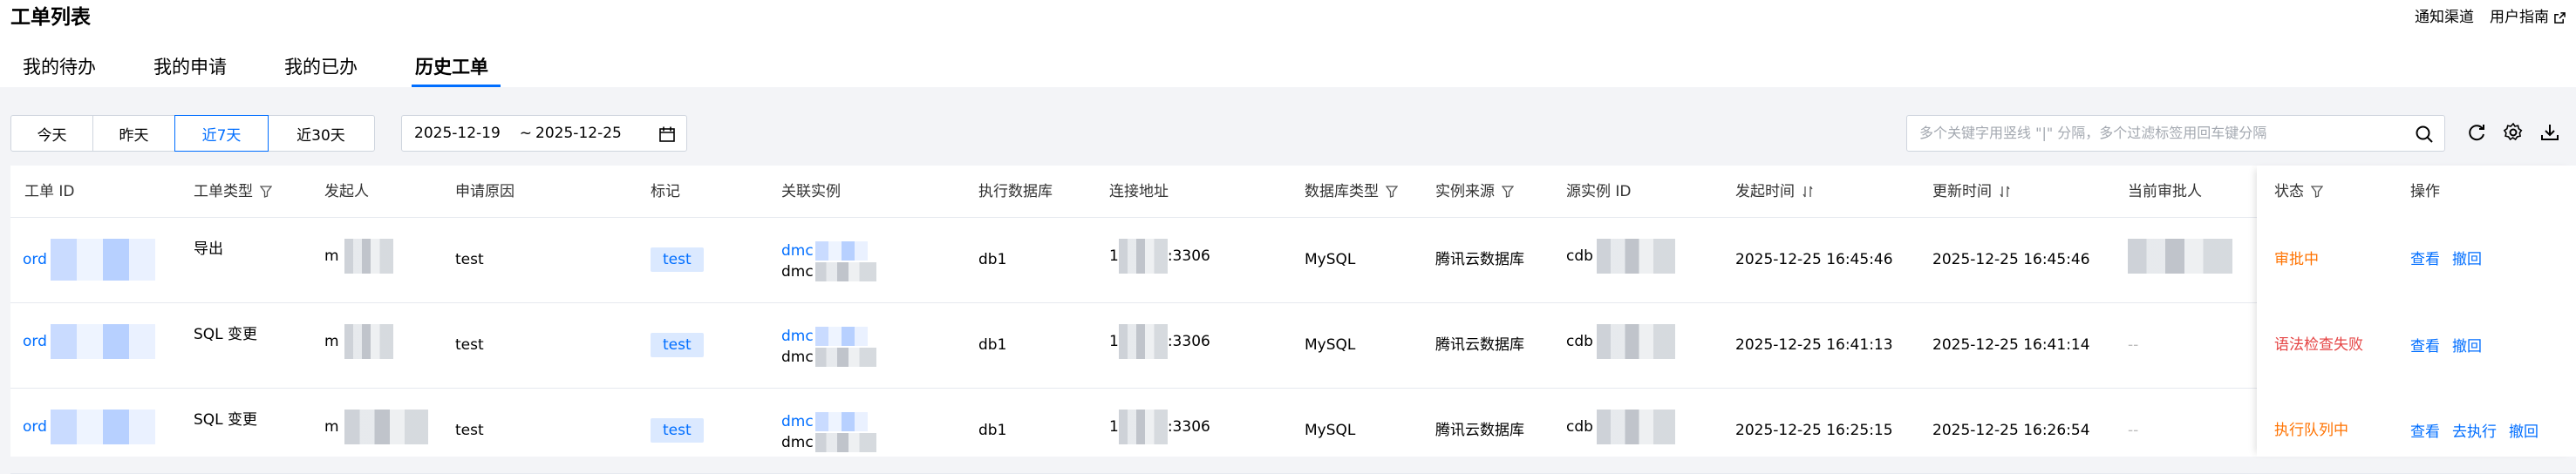 The width and height of the screenshot is (2576, 474). What do you see at coordinates (1765, 191) in the screenshot?
I see `col-created-label: 发起时间` at bounding box center [1765, 191].